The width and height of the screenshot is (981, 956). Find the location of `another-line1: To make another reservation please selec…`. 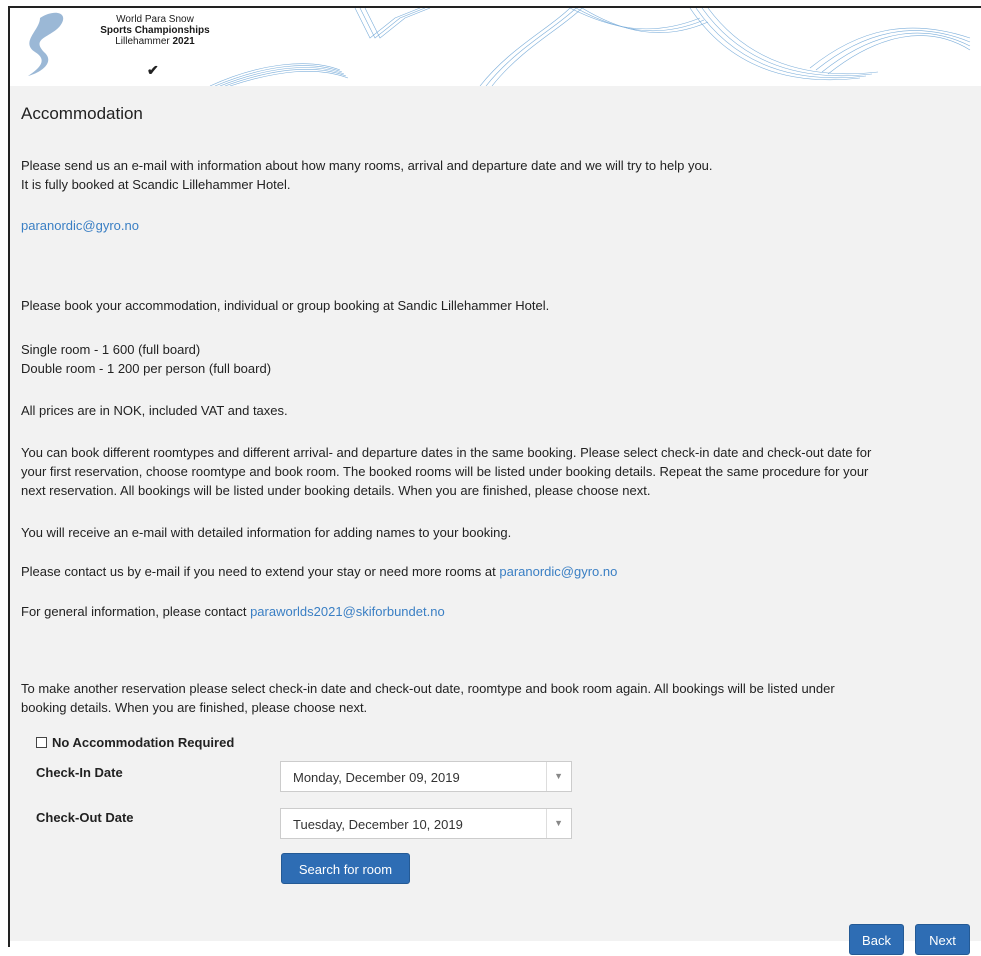

another-line1: To make another reservation please selec… is located at coordinates (428, 688).